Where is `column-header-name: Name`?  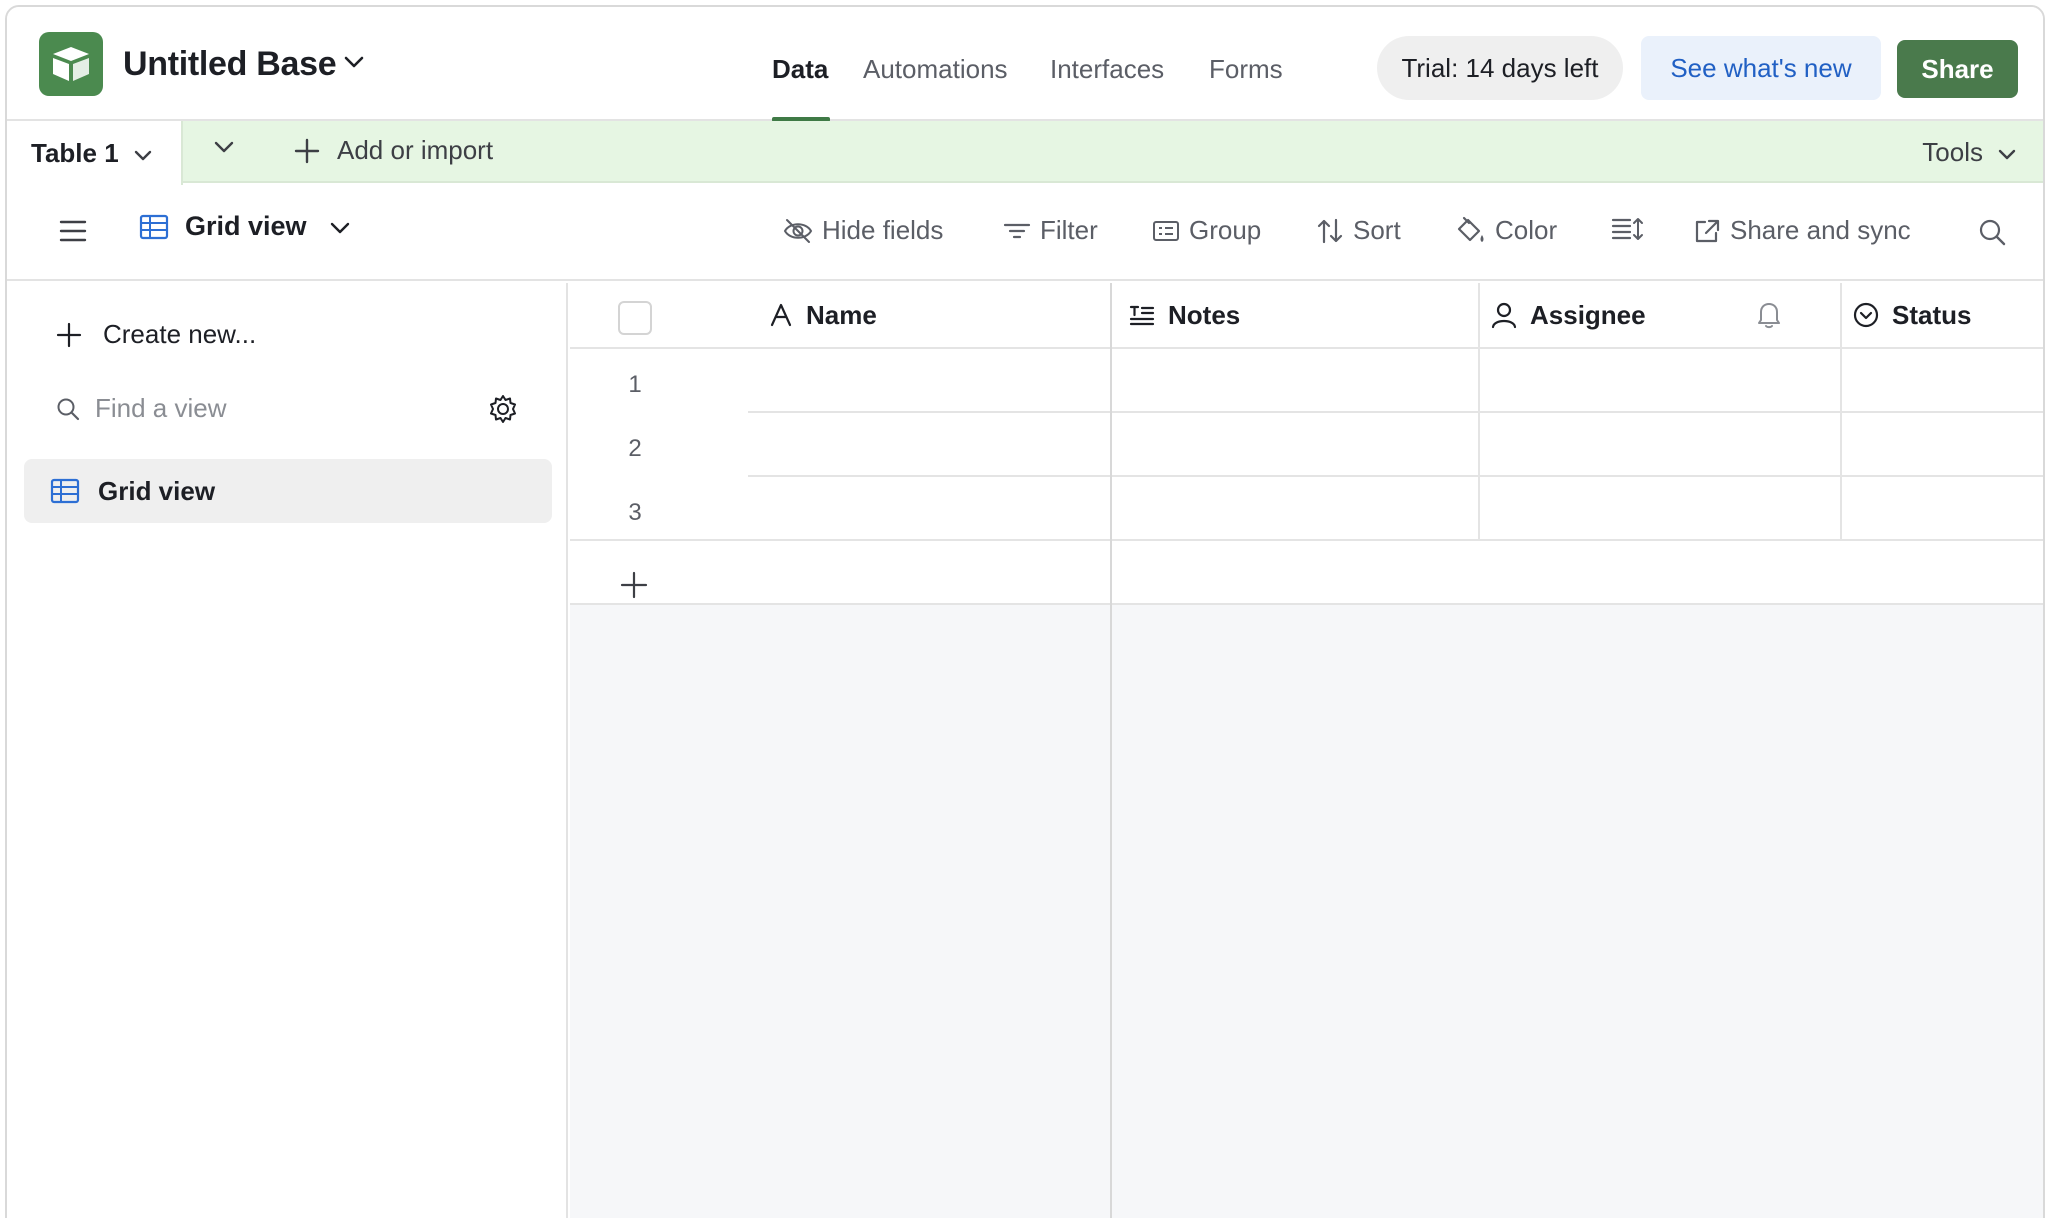
column-header-name: Name is located at coordinates (822, 315).